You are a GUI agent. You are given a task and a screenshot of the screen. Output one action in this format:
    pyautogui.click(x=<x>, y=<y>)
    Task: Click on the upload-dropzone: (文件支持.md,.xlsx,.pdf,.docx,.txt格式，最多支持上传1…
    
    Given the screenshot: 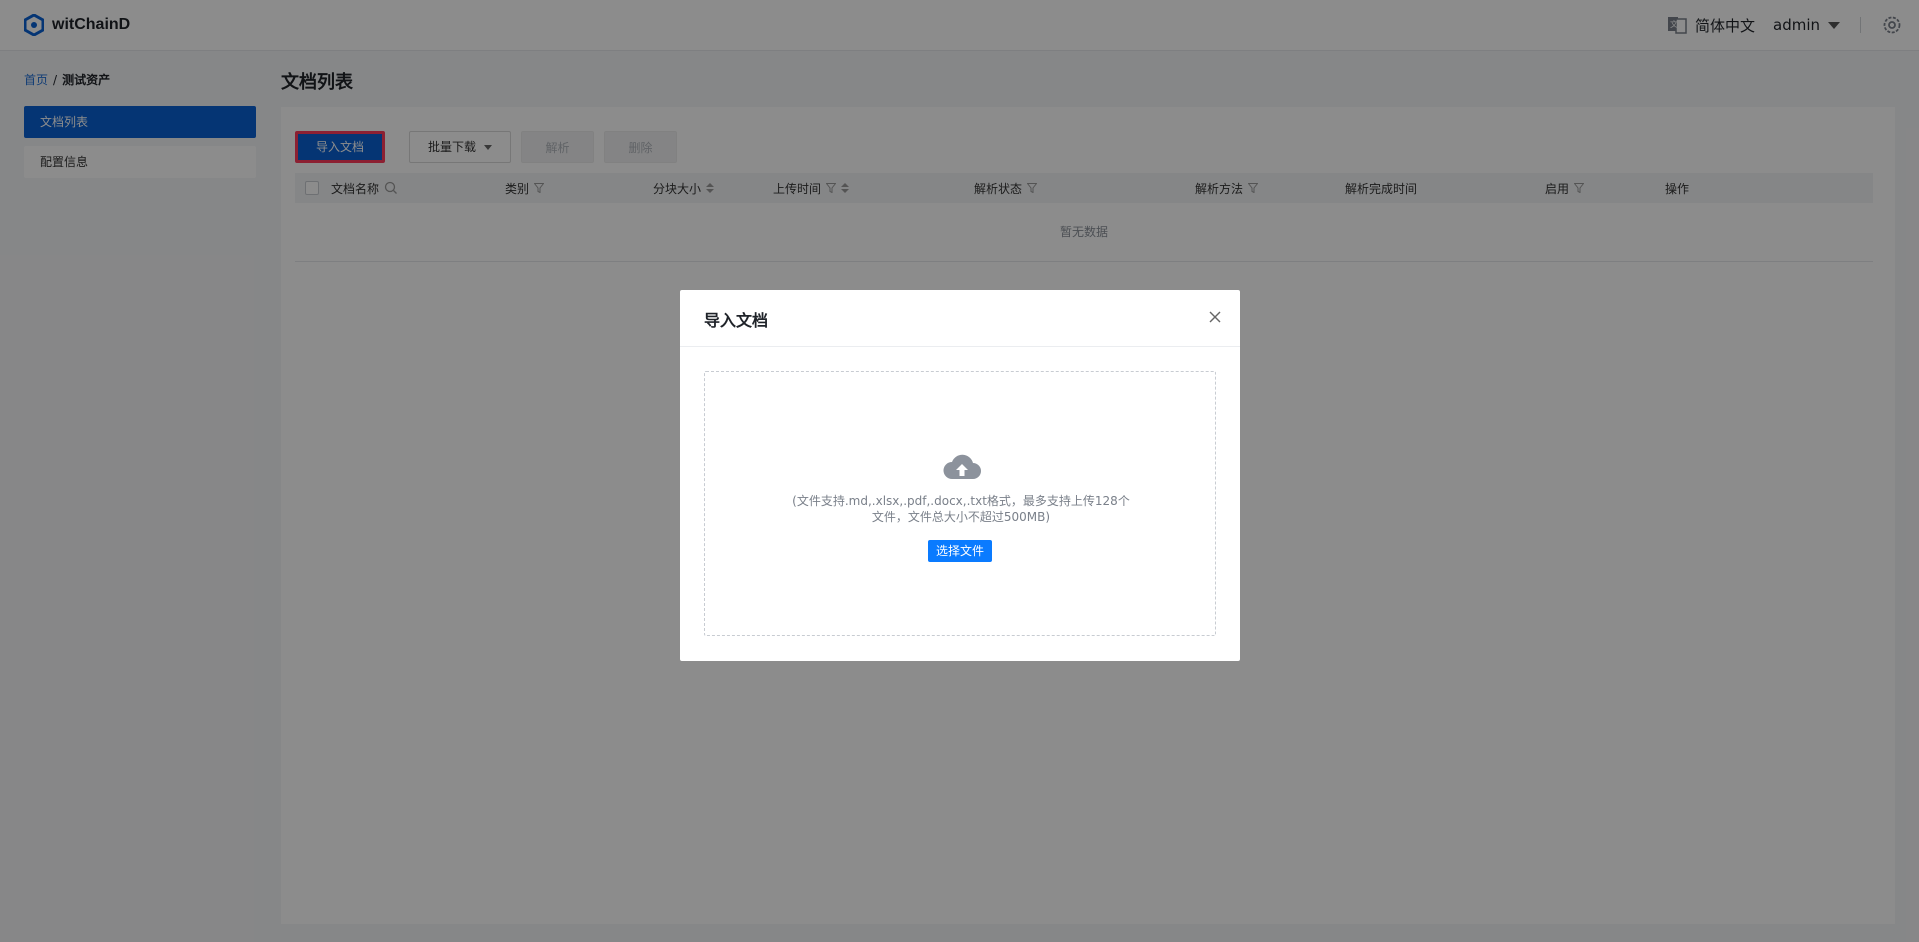 What is the action you would take?
    pyautogui.click(x=960, y=503)
    